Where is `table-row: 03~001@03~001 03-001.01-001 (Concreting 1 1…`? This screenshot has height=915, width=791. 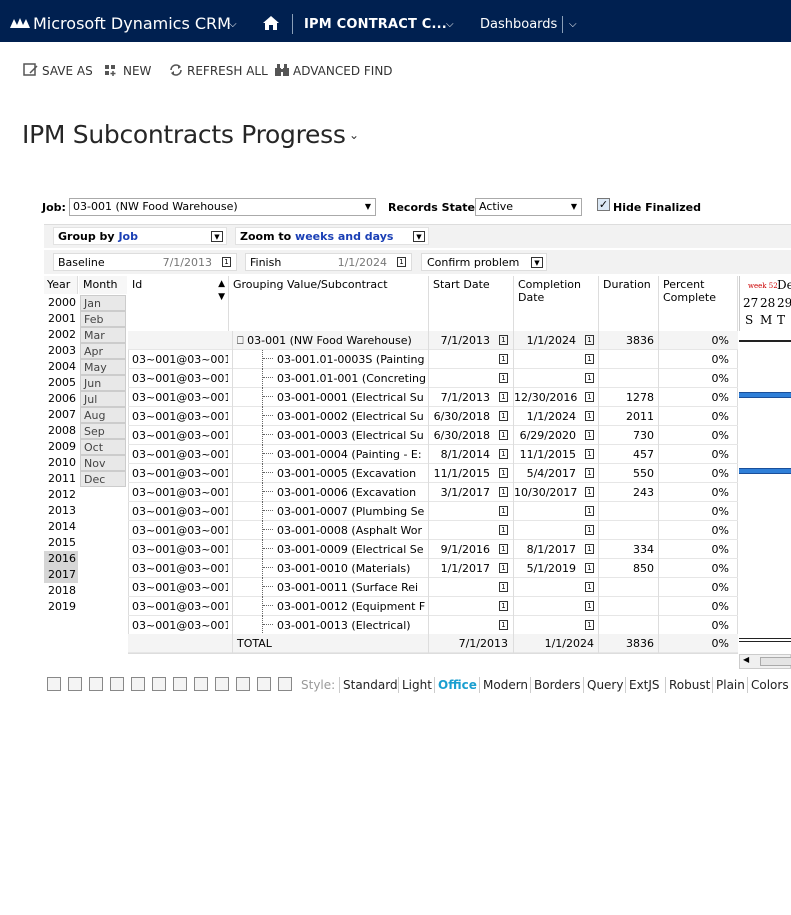 table-row: 03~001@03~001 03-001.01-001 (Concreting 1 1… is located at coordinates (433, 378).